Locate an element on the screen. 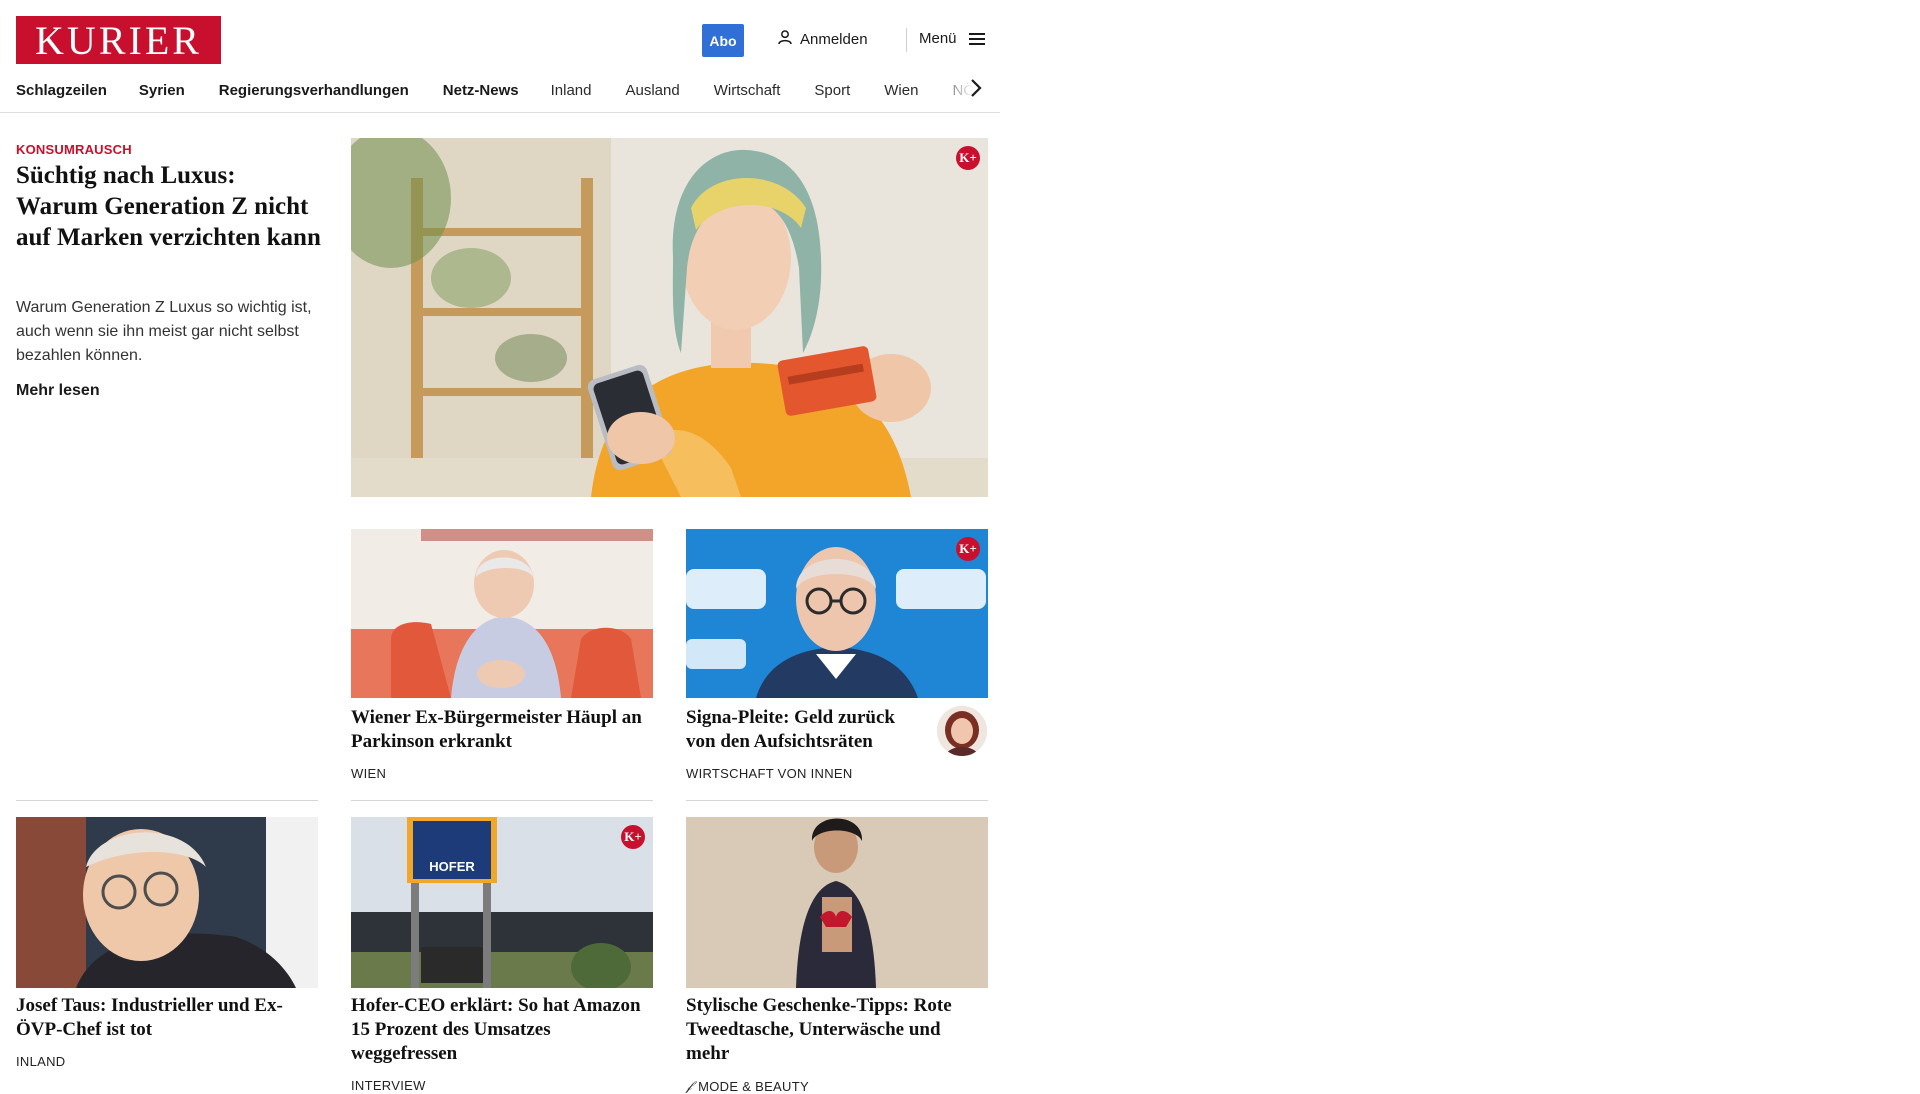 Image resolution: width=1920 pixels, height=1094 pixels. menu-label: Menü is located at coordinates (938, 38).